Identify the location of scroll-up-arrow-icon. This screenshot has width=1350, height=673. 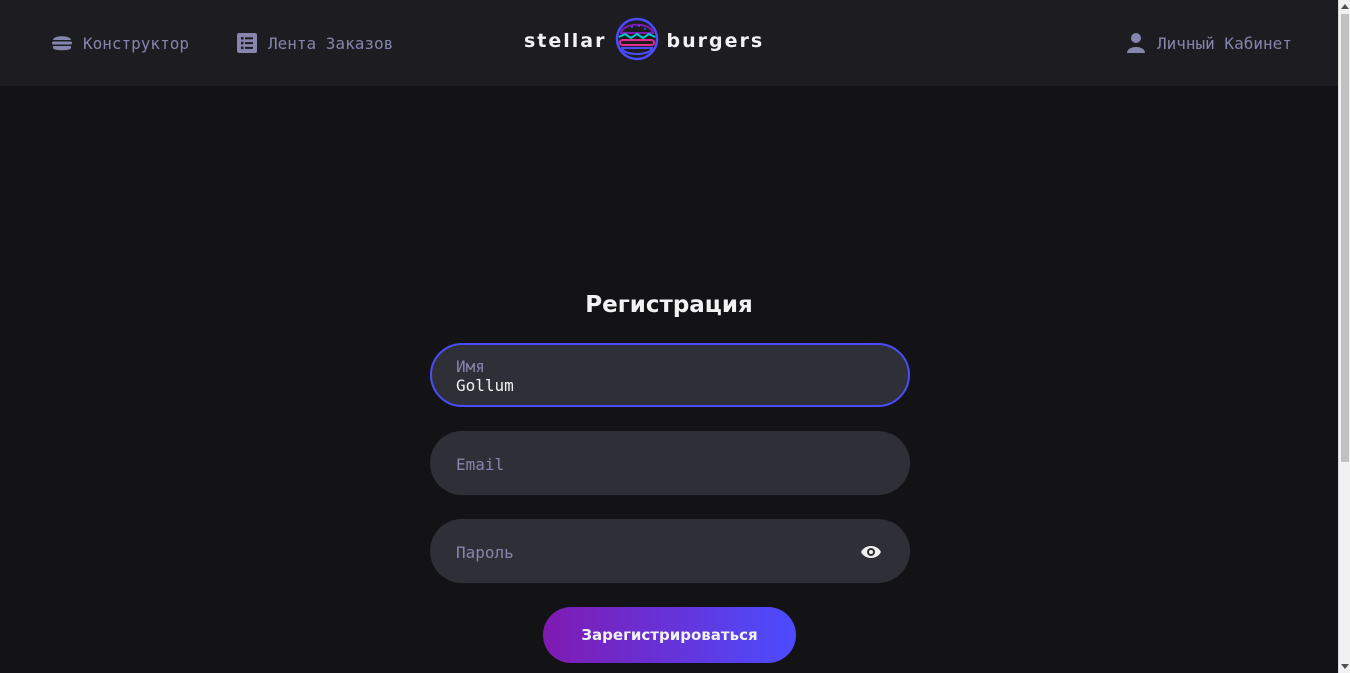
(1344, 6).